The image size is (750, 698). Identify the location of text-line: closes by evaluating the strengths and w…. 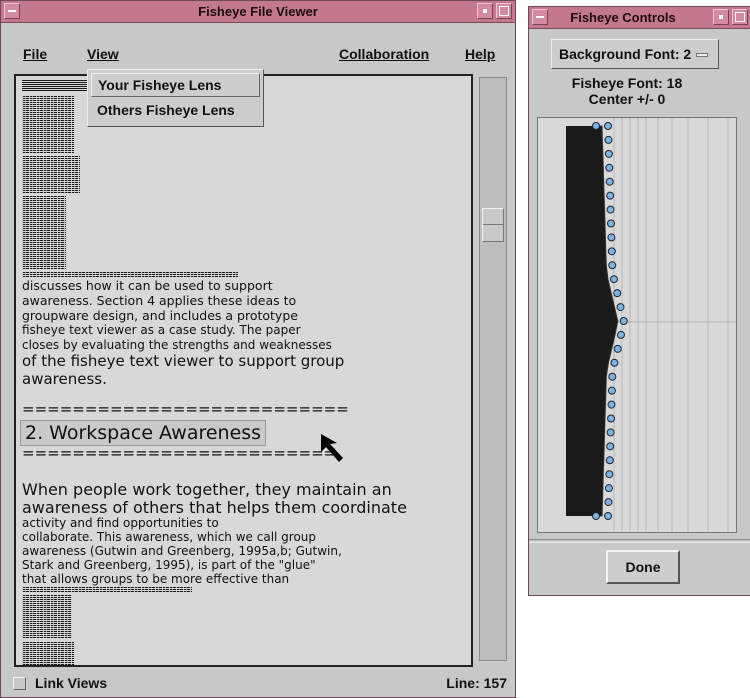
(177, 345).